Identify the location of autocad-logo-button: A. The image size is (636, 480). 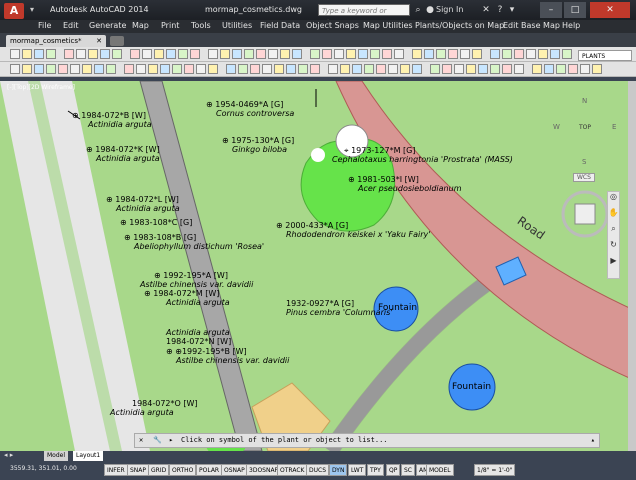
(14, 11).